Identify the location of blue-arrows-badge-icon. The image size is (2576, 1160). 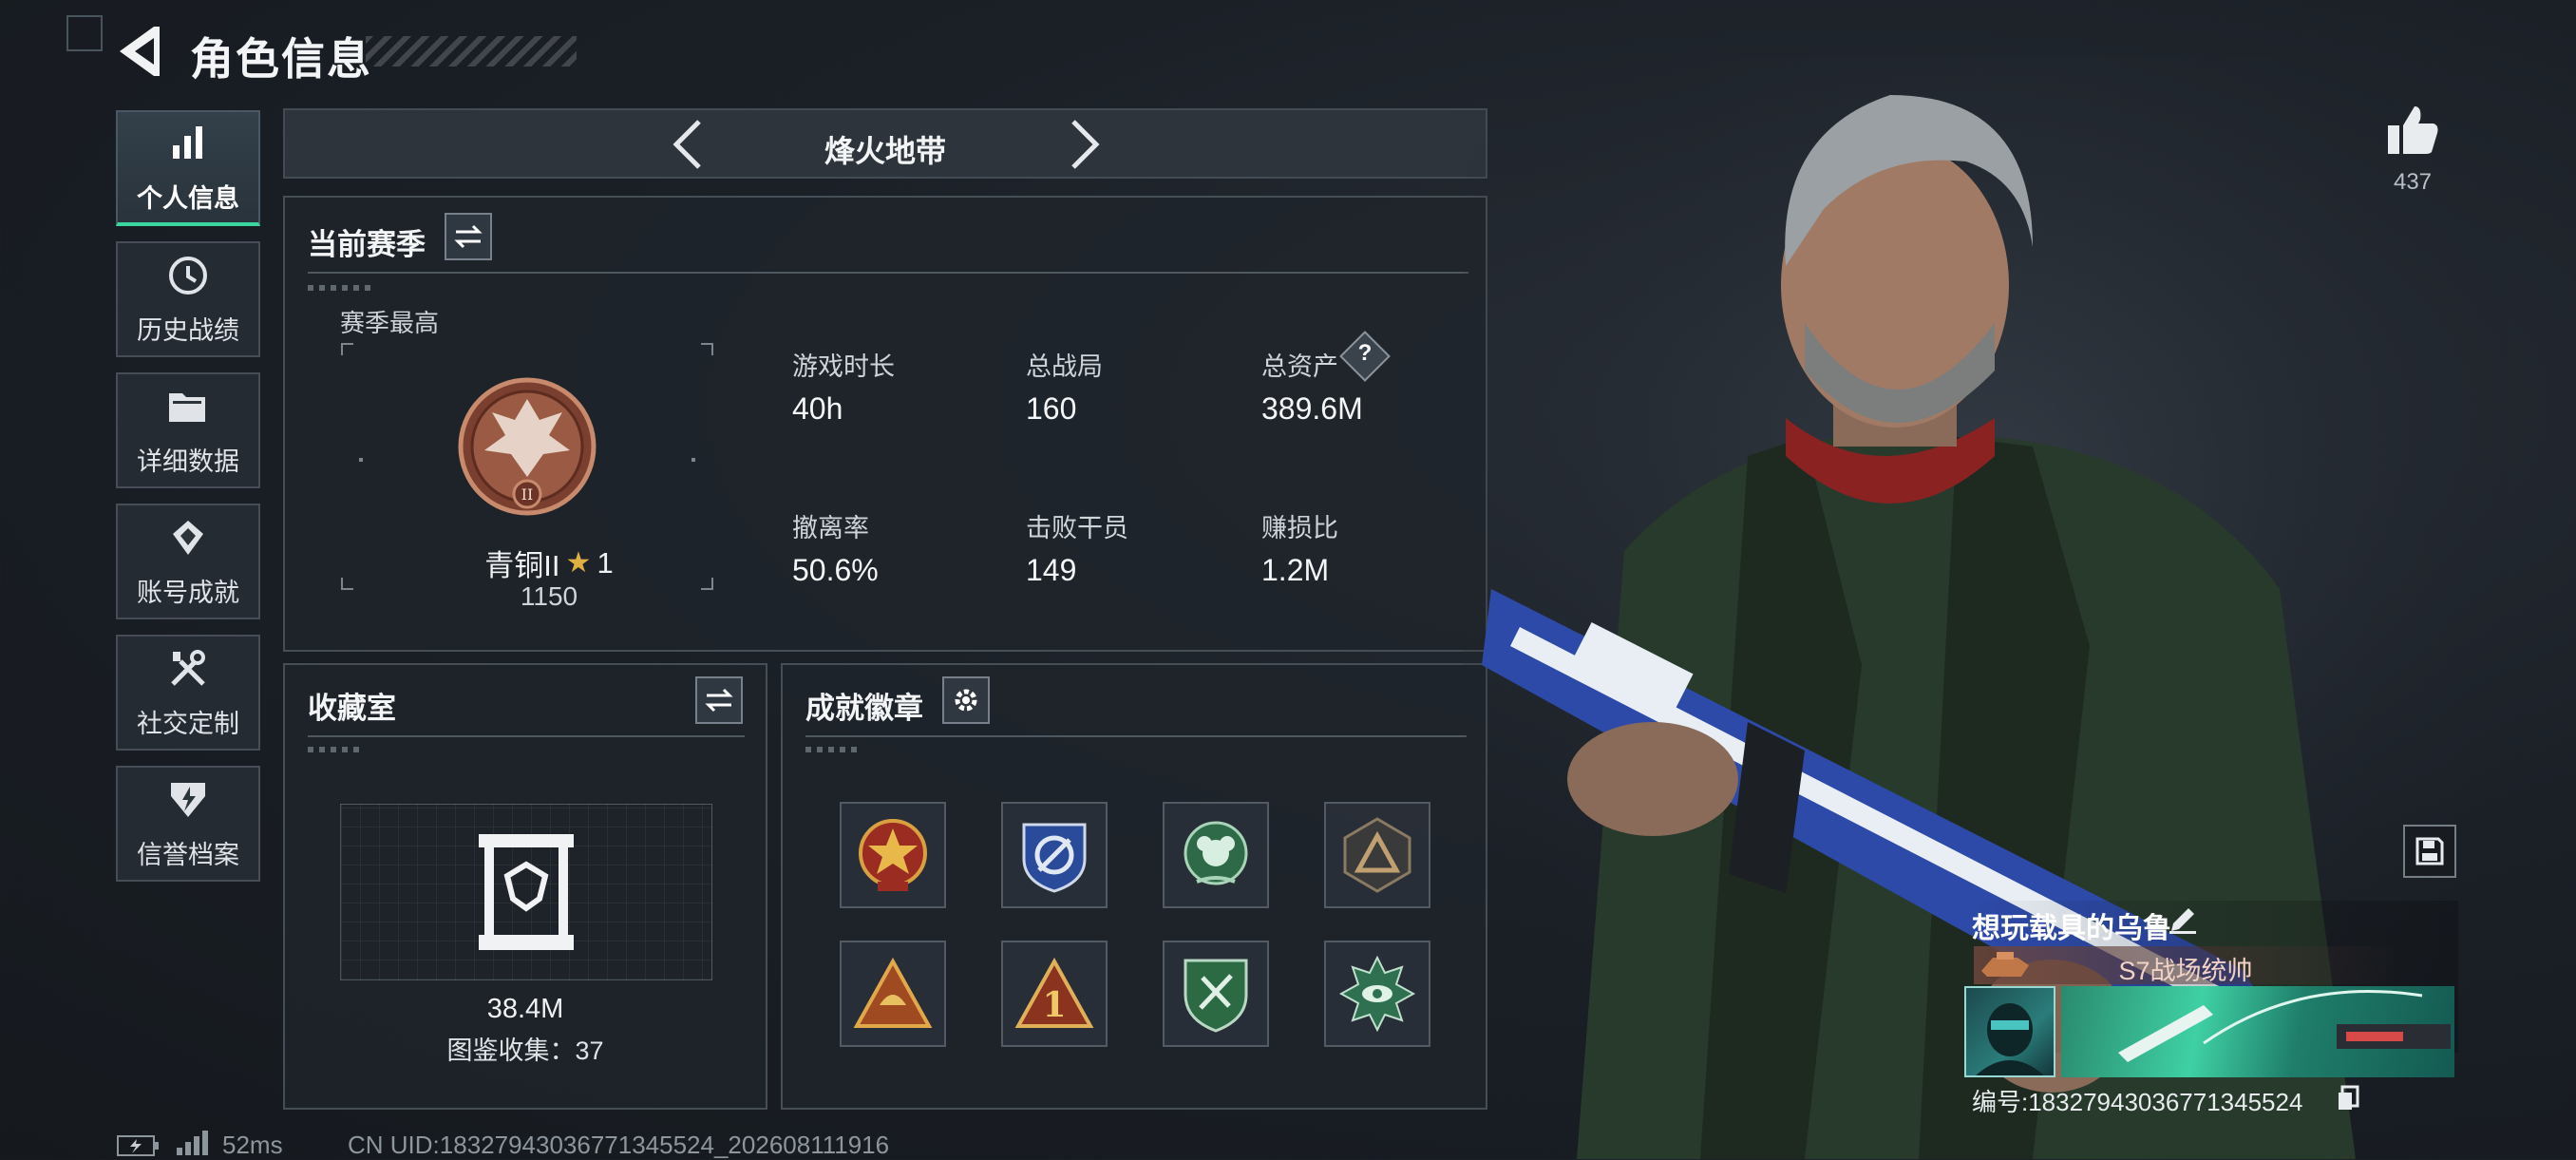
(1054, 858).